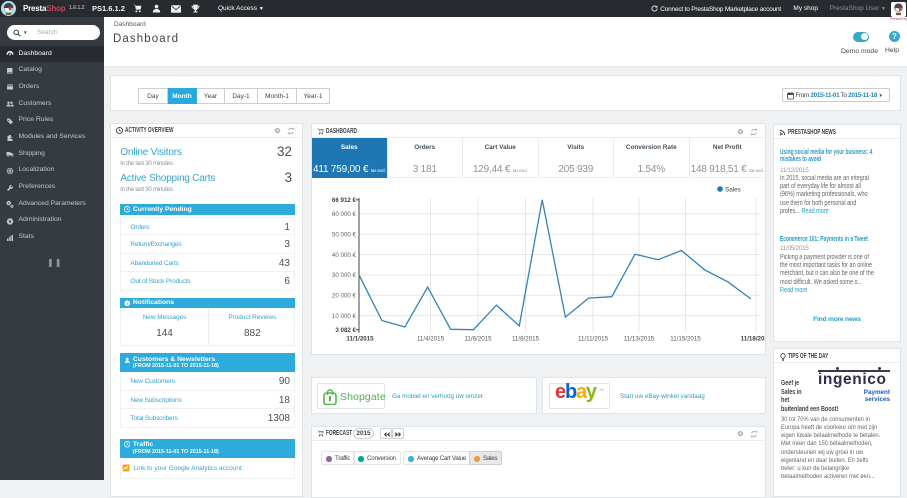 The width and height of the screenshot is (907, 498). What do you see at coordinates (360, 339) in the screenshot?
I see `svg-text: 11/1/2015` at bounding box center [360, 339].